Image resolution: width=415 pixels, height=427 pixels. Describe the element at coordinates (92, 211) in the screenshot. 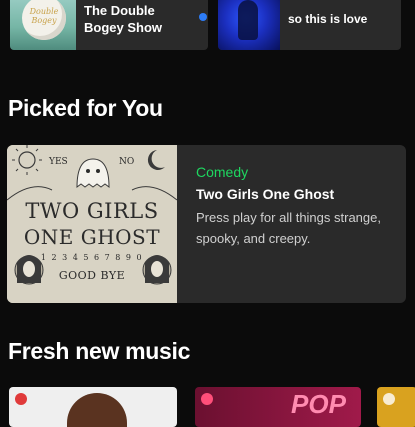

I see `cover-title-line1: TWO GIRLS` at that location.